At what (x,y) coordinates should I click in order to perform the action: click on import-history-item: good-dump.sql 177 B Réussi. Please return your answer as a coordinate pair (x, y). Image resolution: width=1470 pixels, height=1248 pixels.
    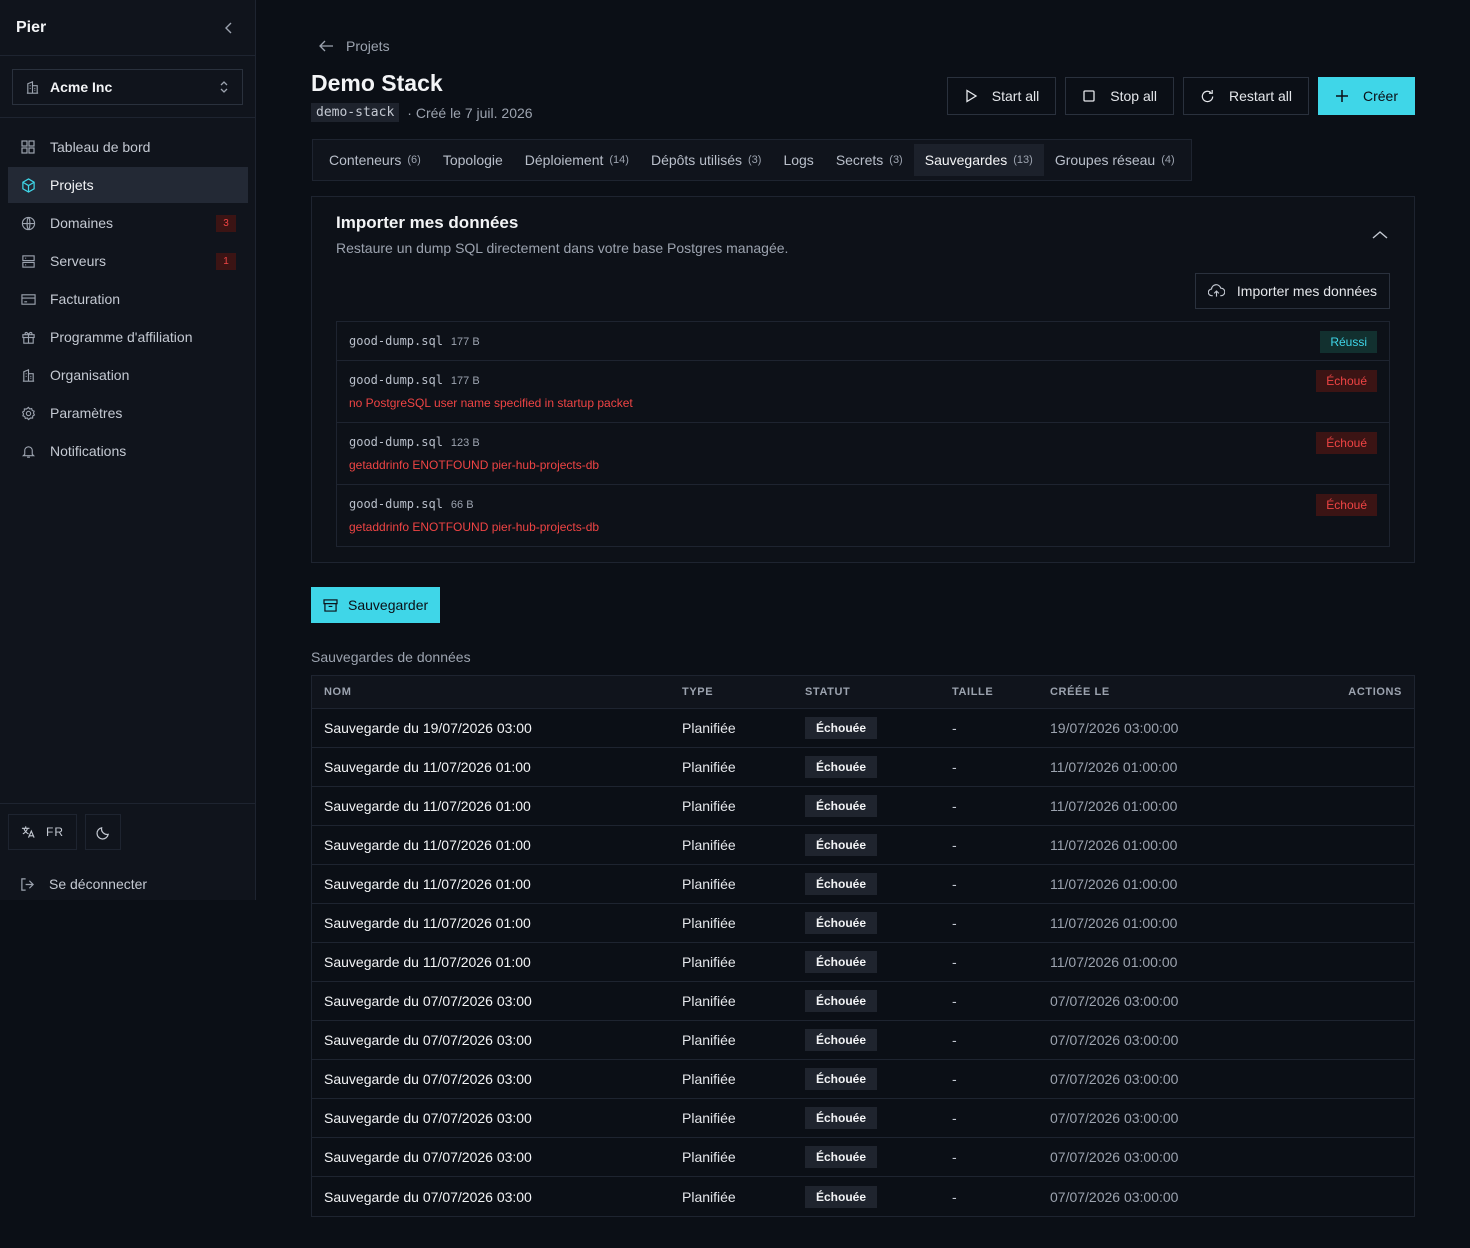
    Looking at the image, I should click on (863, 341).